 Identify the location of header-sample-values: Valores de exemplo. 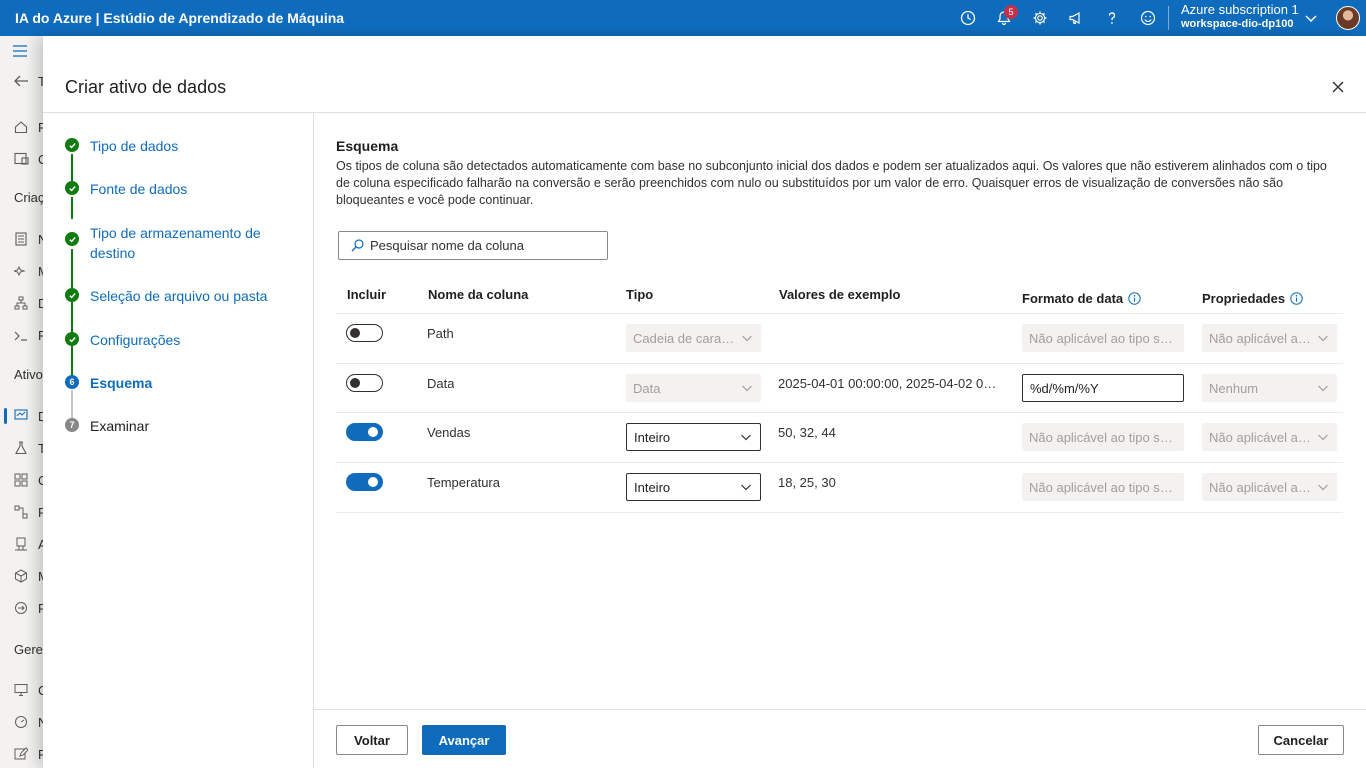
(840, 294).